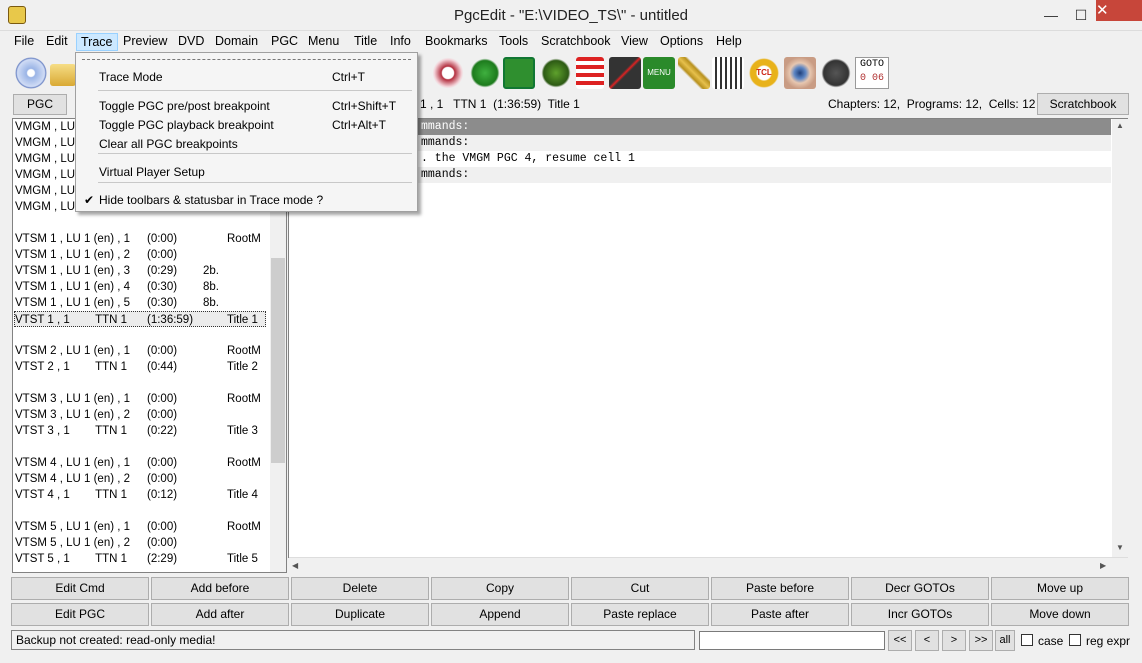 Image resolution: width=1142 pixels, height=663 pixels. What do you see at coordinates (1119, 10) in the screenshot?
I see `close-button: ✕` at bounding box center [1119, 10].